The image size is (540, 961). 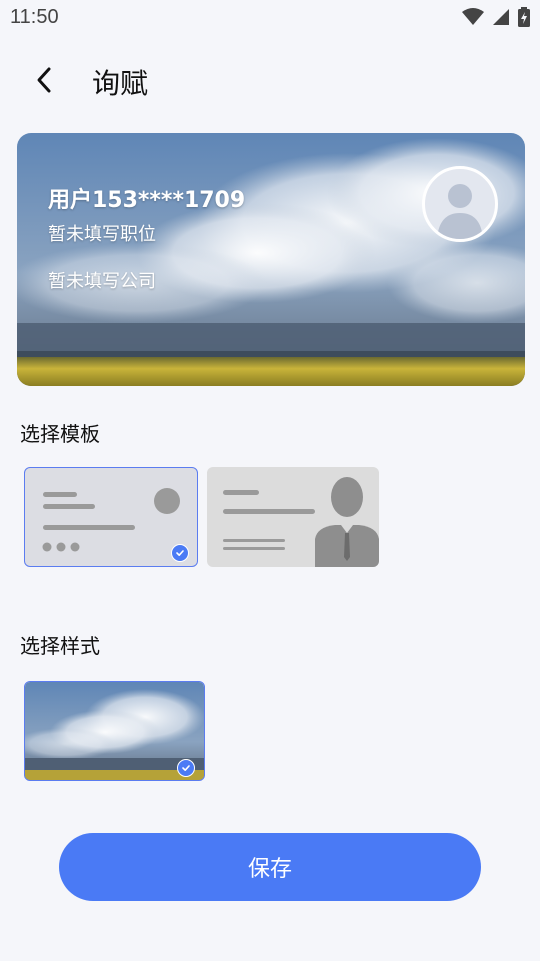 What do you see at coordinates (102, 281) in the screenshot?
I see `card-company: 暂未填写公司` at bounding box center [102, 281].